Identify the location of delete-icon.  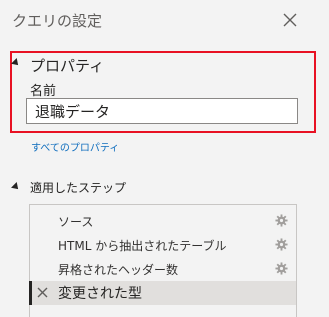
(42, 292).